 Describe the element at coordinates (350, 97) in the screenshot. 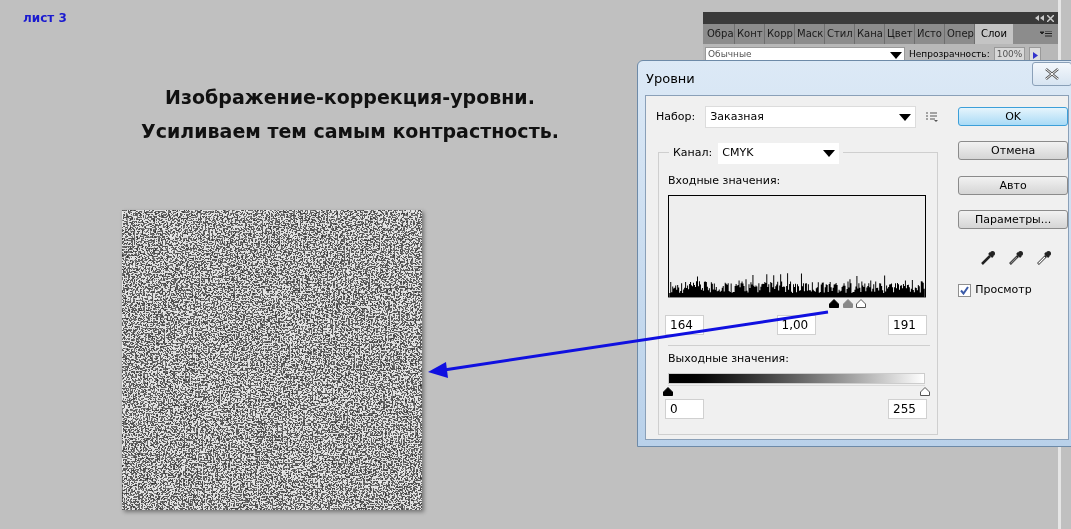

I see `heading-line: Изображение-коррекция-уровни.` at that location.